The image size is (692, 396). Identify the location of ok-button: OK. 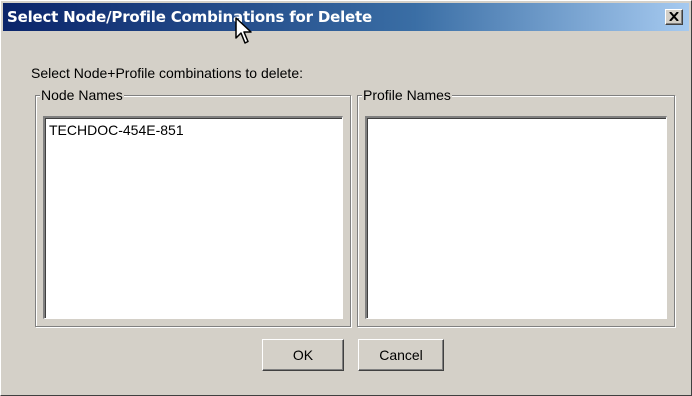
(303, 355).